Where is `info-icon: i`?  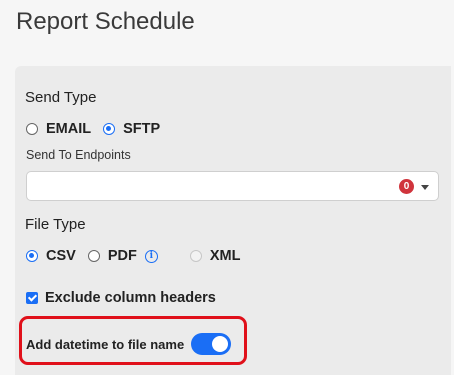 info-icon: i is located at coordinates (151, 256).